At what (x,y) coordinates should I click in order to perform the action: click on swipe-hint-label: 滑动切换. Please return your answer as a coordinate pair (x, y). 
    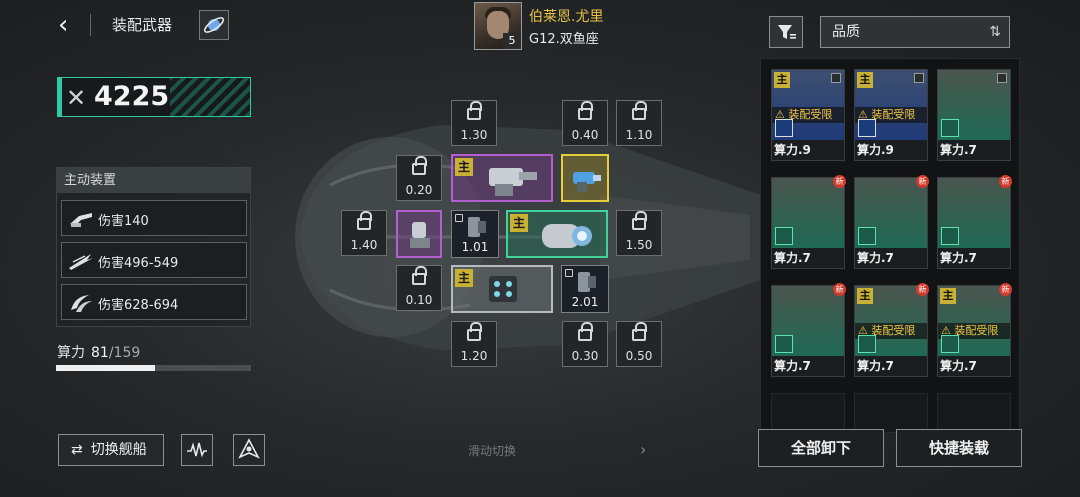
    Looking at the image, I should click on (492, 451).